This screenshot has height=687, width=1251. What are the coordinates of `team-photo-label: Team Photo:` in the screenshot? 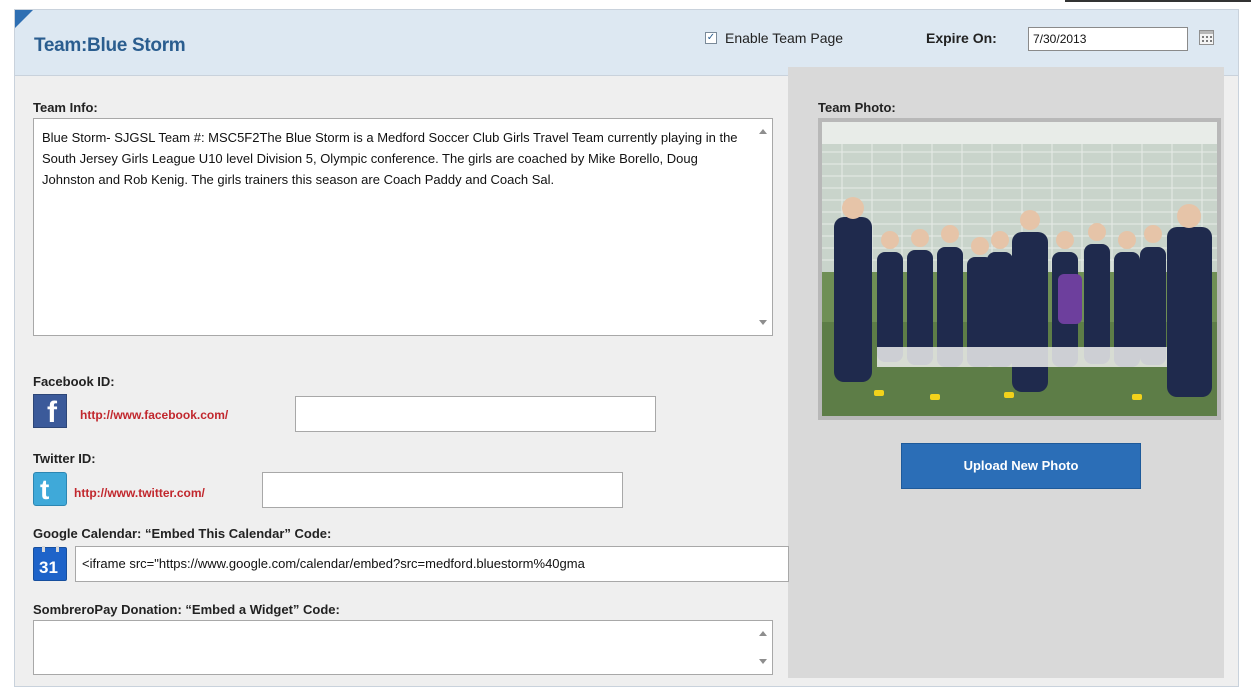 It's located at (857, 107).